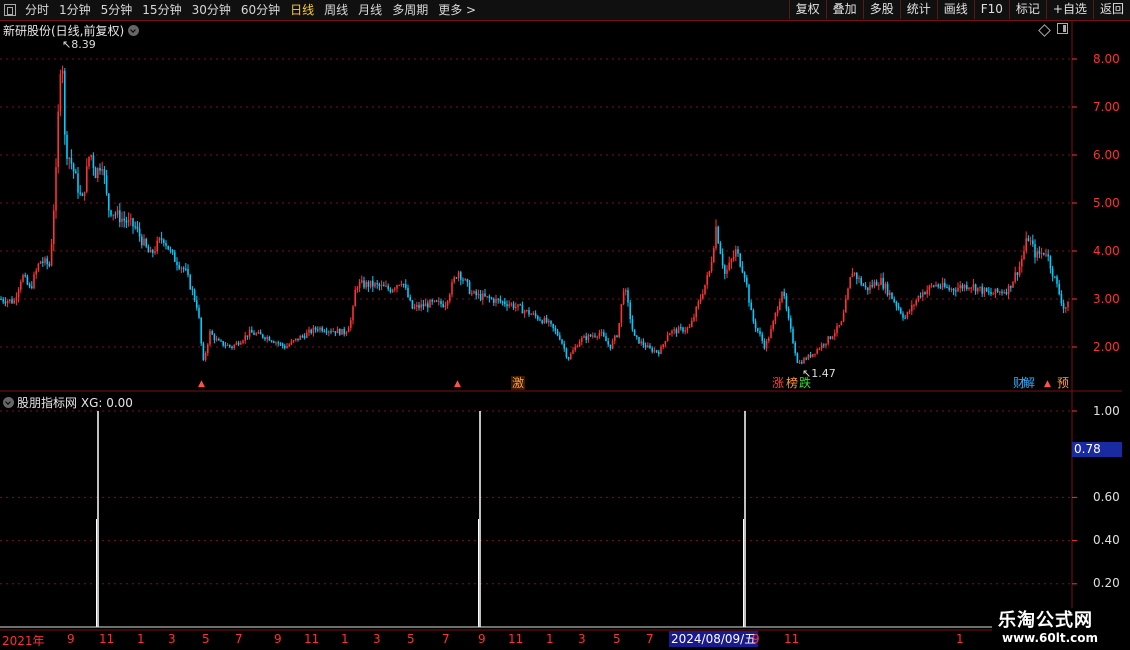 The image size is (1130, 650). I want to click on date-label: 5, so click(206, 639).